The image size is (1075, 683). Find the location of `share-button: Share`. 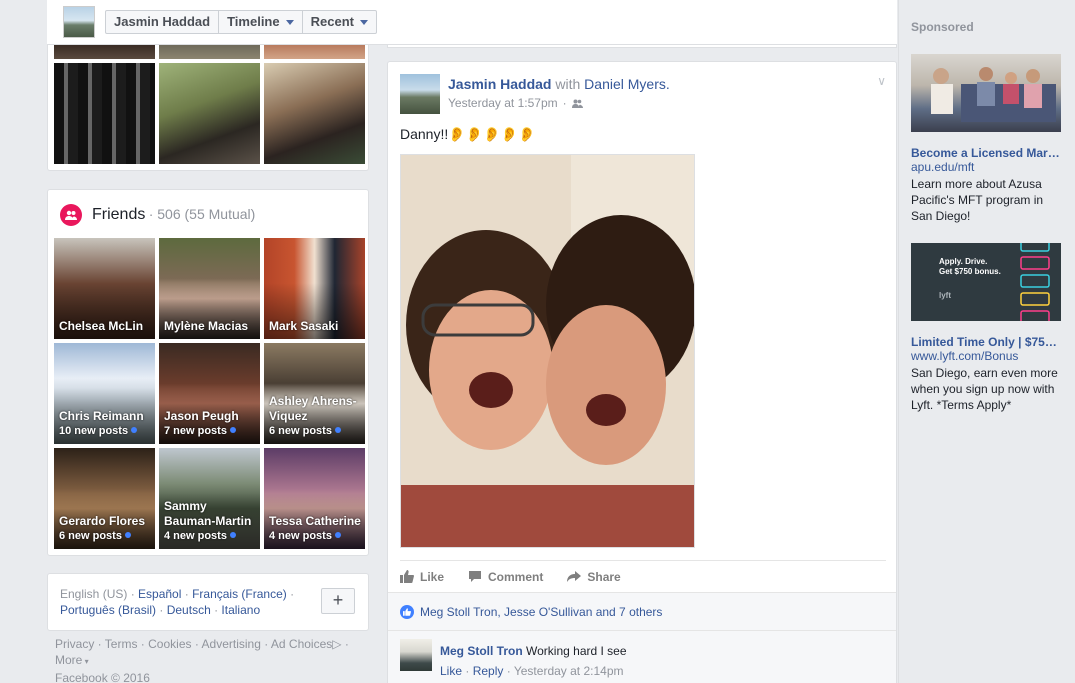

share-button: Share is located at coordinates (594, 577).